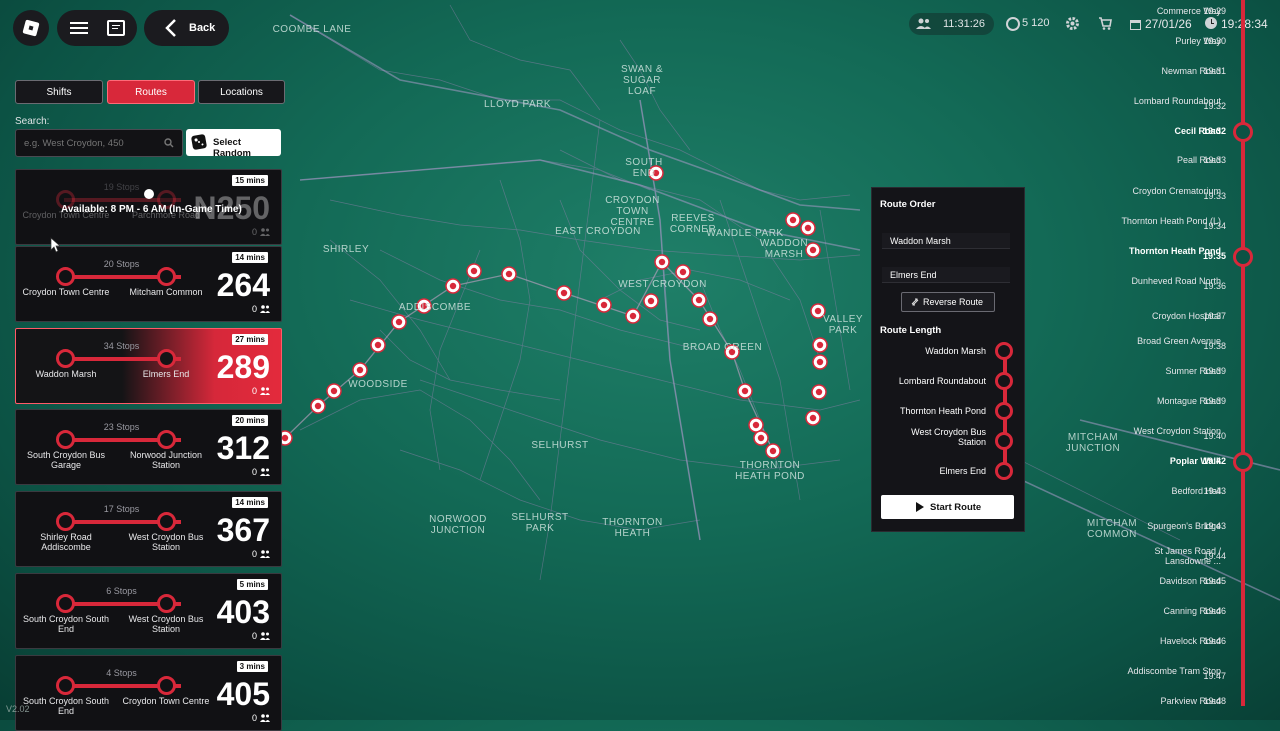 The height and width of the screenshot is (731, 1280). What do you see at coordinates (241, 92) in the screenshot?
I see `tab-locations: Locations` at bounding box center [241, 92].